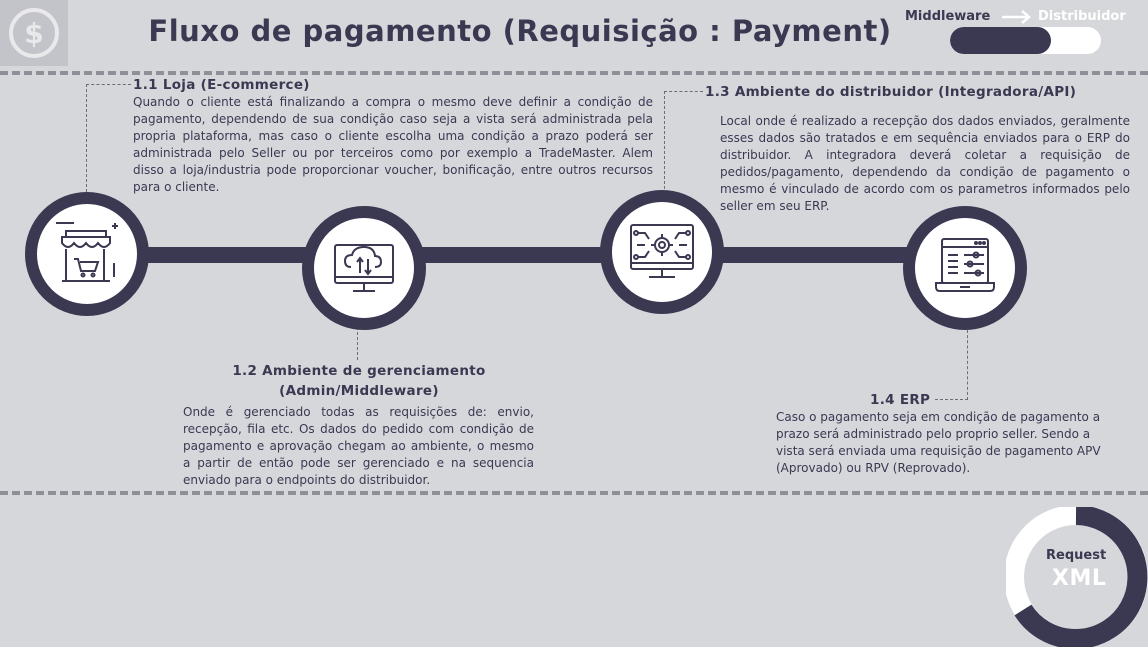 This screenshot has width=1148, height=647. Describe the element at coordinates (1082, 16) in the screenshot. I see `flow-to-label: Distribuidor` at that location.